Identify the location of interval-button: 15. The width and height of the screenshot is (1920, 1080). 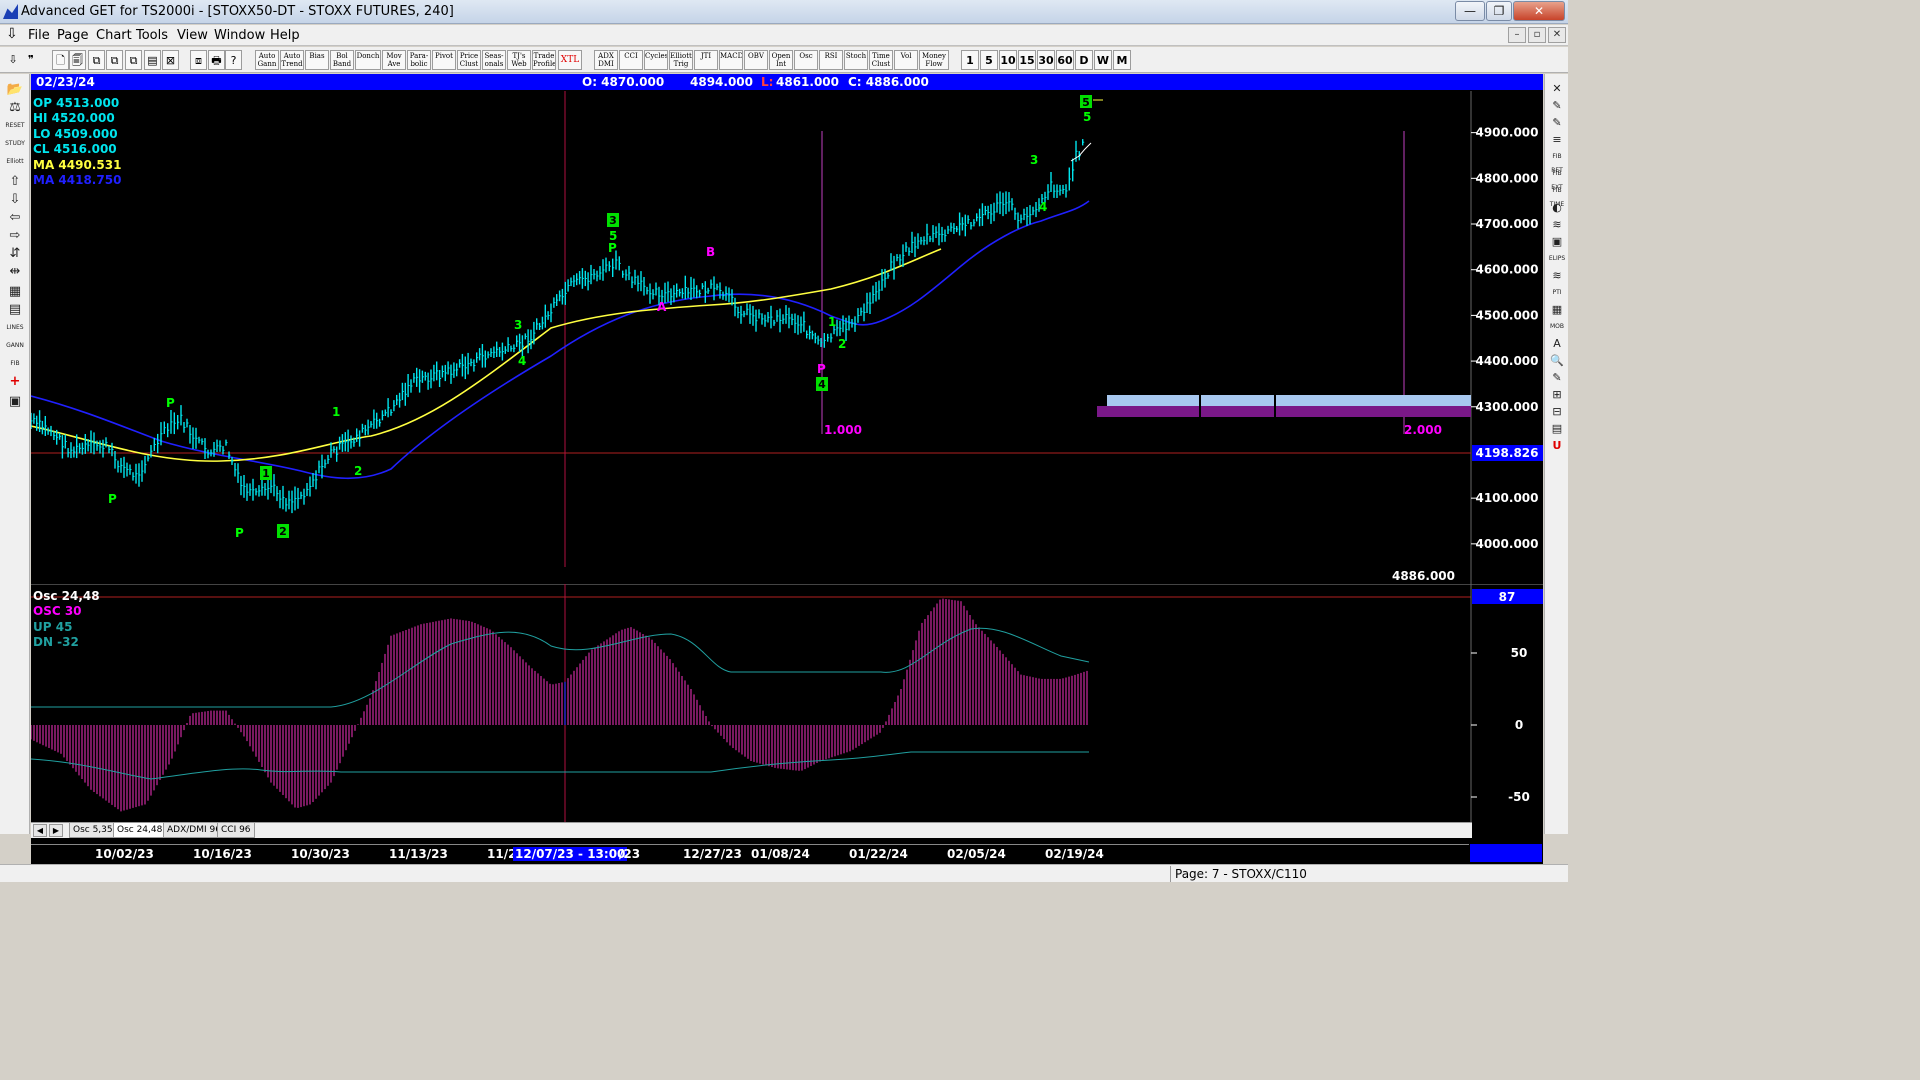
(1027, 60).